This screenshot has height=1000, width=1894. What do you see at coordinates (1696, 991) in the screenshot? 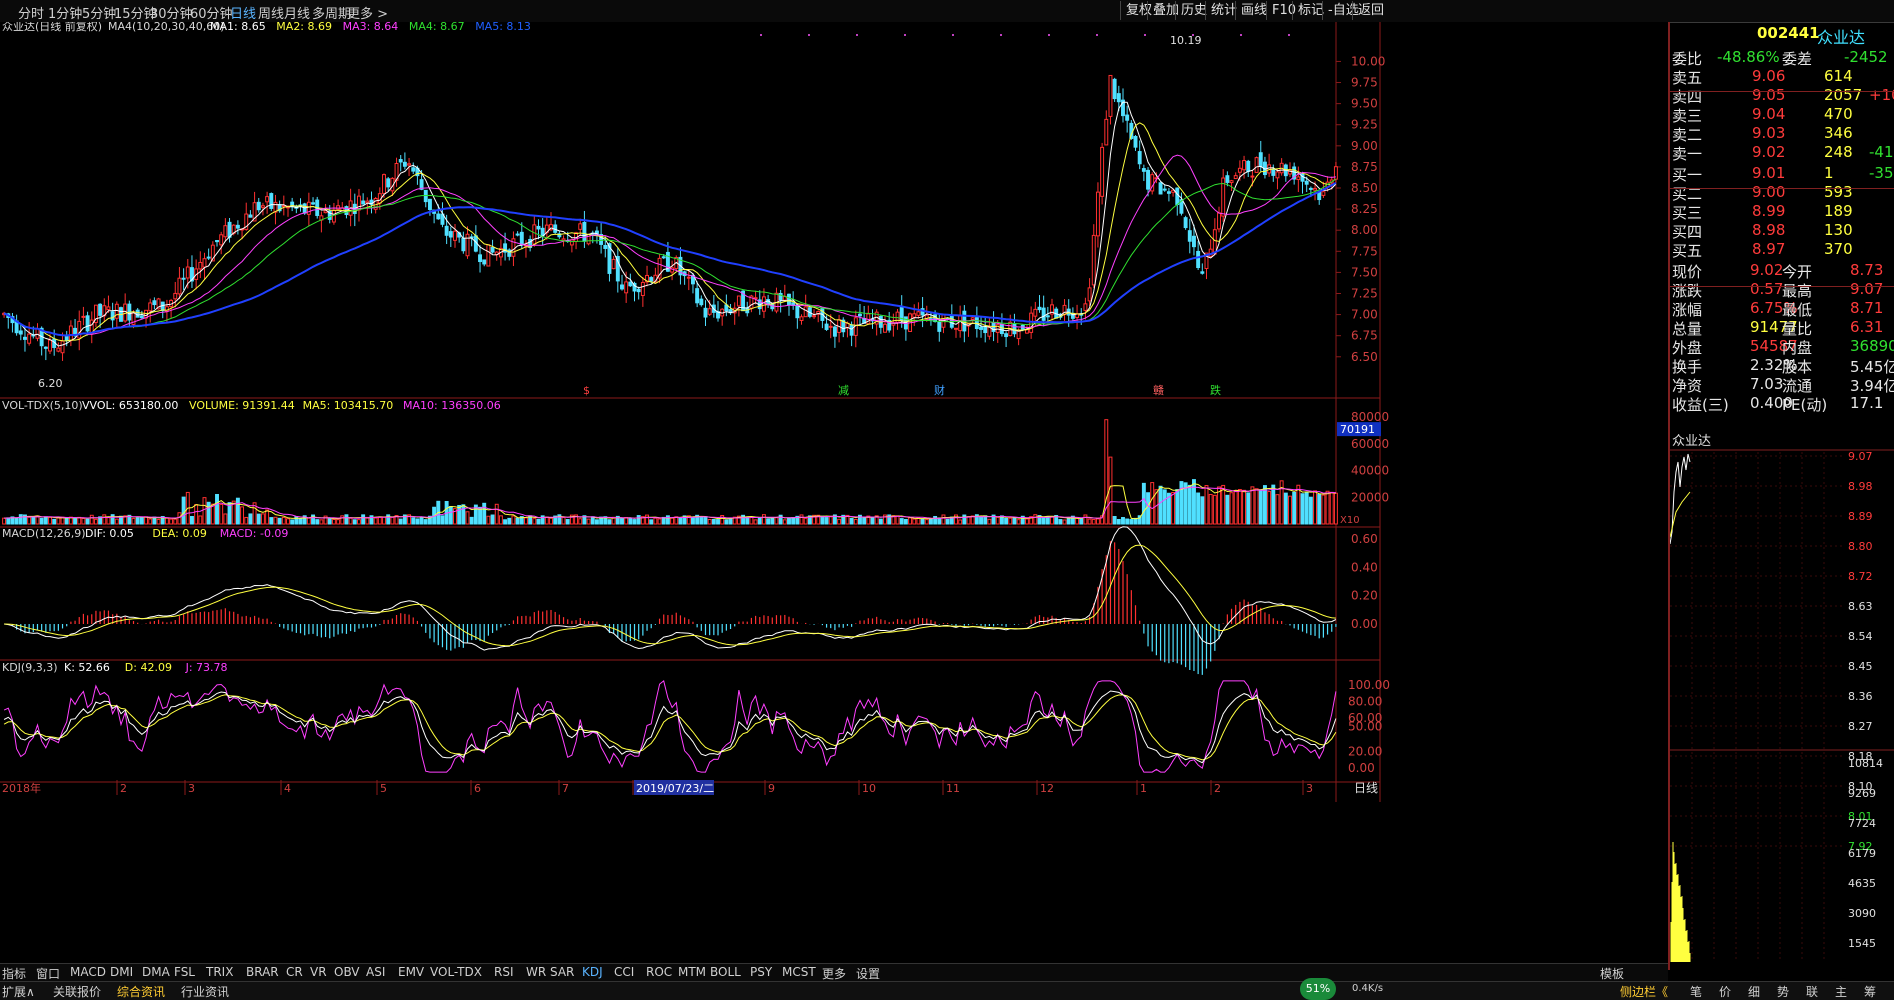
I see `right-tab: 笔` at bounding box center [1696, 991].